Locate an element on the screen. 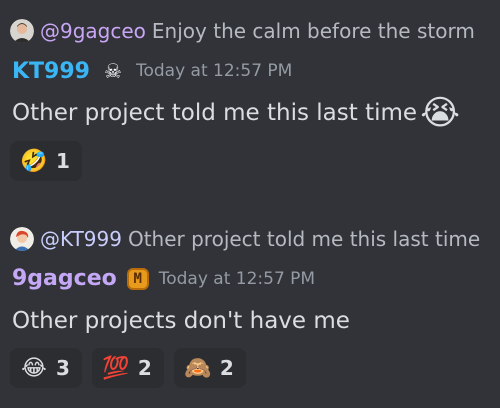 The image size is (500, 408). author-row: 9gagceo M Today at 12:57 PM is located at coordinates (163, 278).